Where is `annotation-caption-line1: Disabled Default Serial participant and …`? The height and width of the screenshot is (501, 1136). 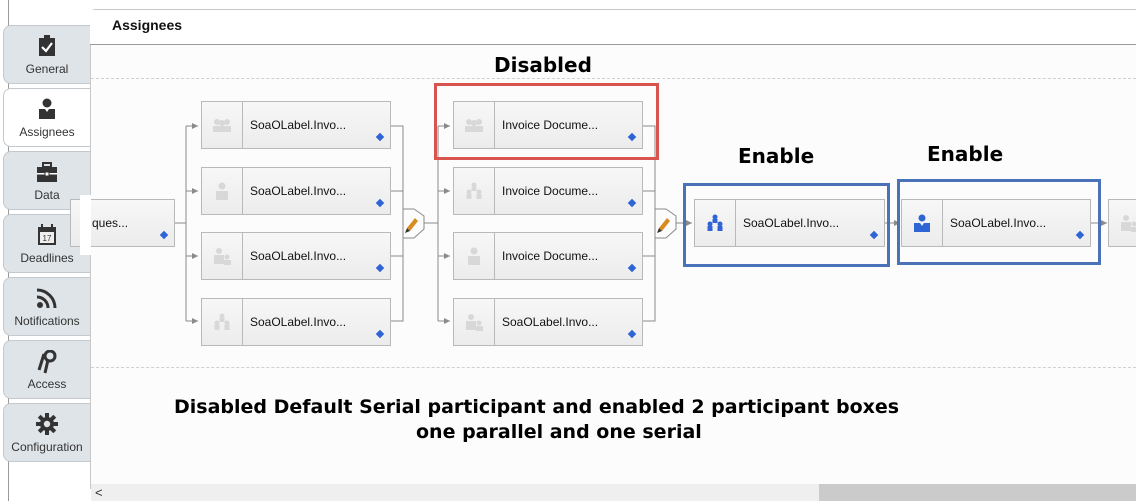
annotation-caption-line1: Disabled Default Serial participant and … is located at coordinates (537, 407).